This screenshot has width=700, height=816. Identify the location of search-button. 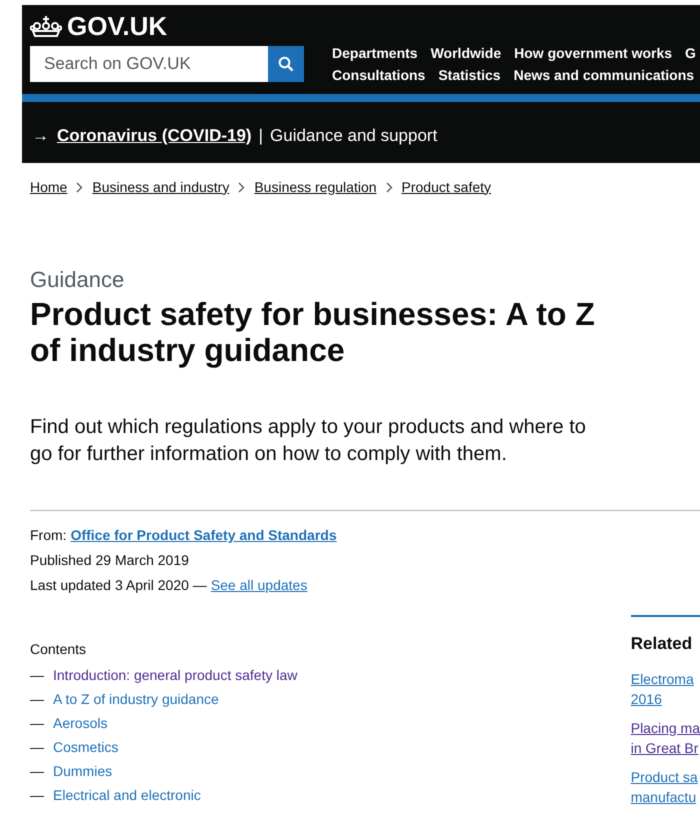
(286, 64).